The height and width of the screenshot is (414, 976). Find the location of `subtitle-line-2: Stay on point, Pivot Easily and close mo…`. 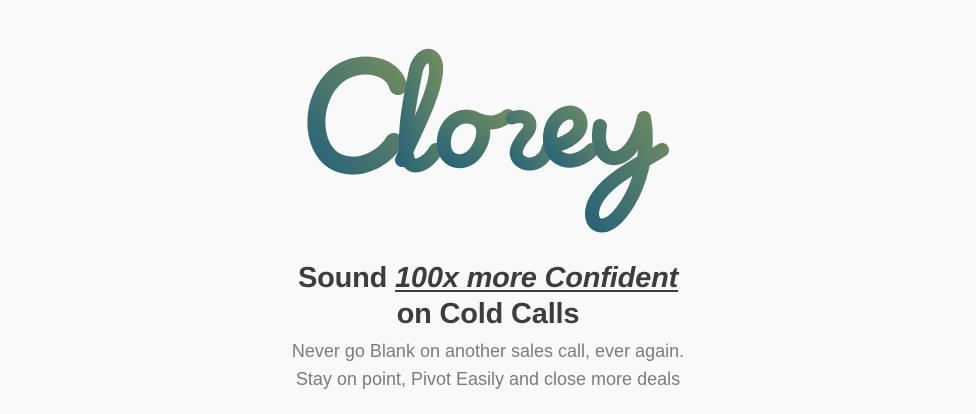

subtitle-line-2: Stay on point, Pivot Easily and close mo… is located at coordinates (488, 379).